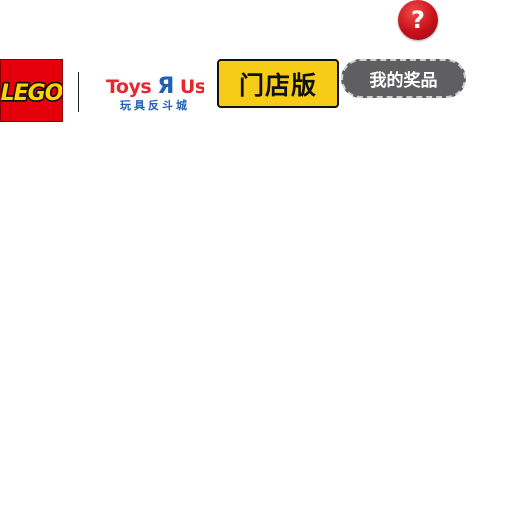 This screenshot has width=512, height=512. I want to click on store-edition-label: 门店版, so click(277, 85).